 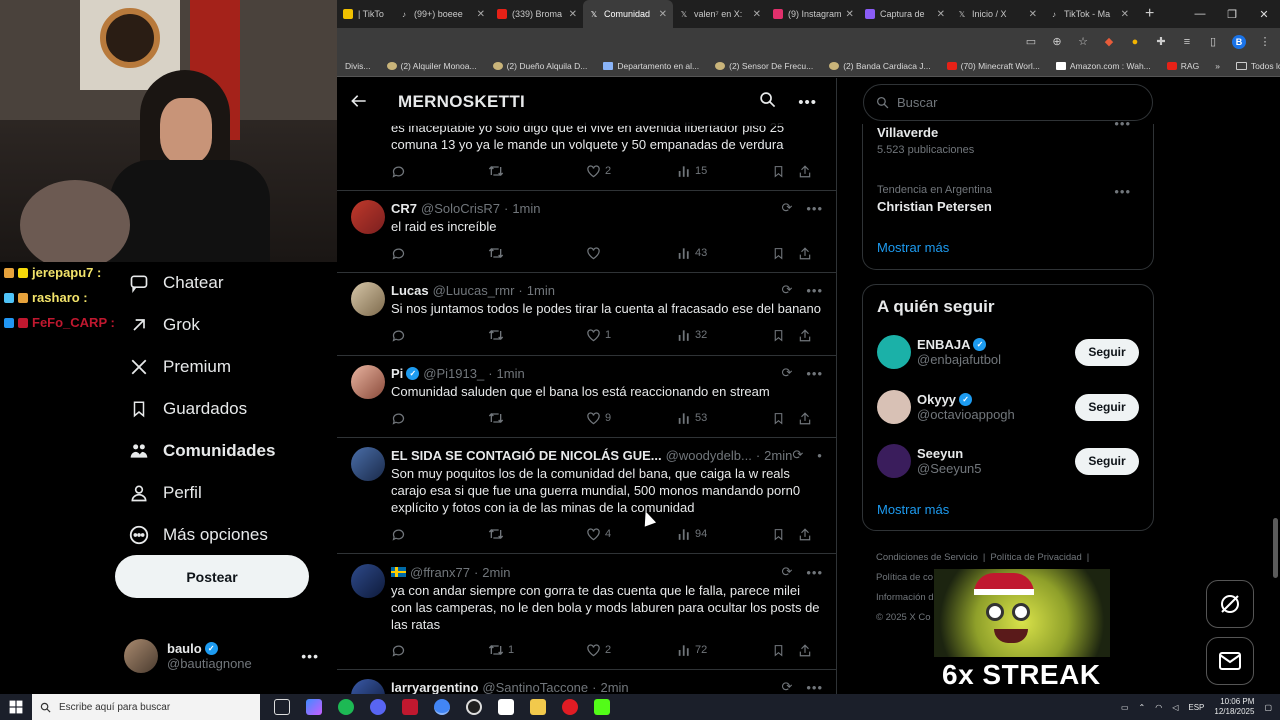 What do you see at coordinates (628, 14) in the screenshot?
I see `browser-tab-active: 𝕏 Comunidad ✕` at bounding box center [628, 14].